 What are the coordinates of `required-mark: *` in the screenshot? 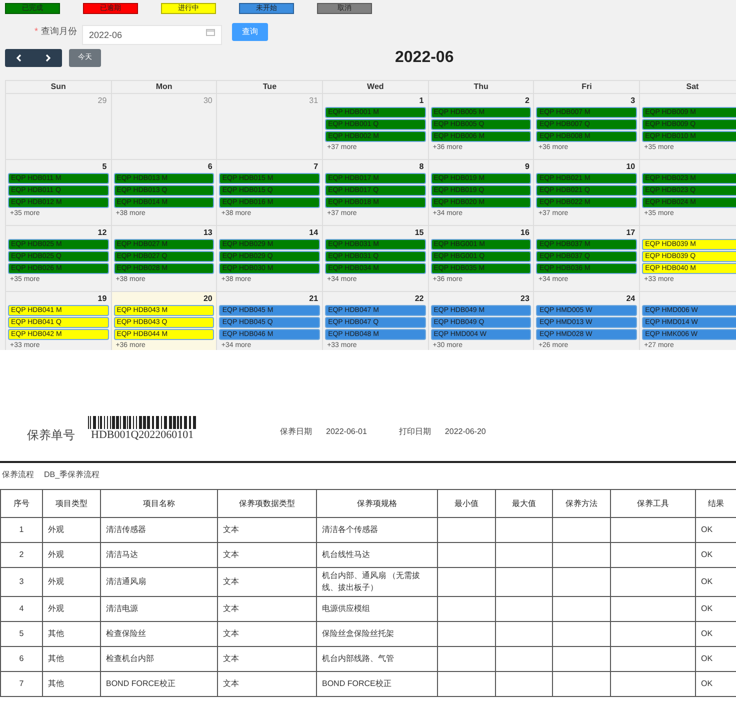 It's located at (36, 31).